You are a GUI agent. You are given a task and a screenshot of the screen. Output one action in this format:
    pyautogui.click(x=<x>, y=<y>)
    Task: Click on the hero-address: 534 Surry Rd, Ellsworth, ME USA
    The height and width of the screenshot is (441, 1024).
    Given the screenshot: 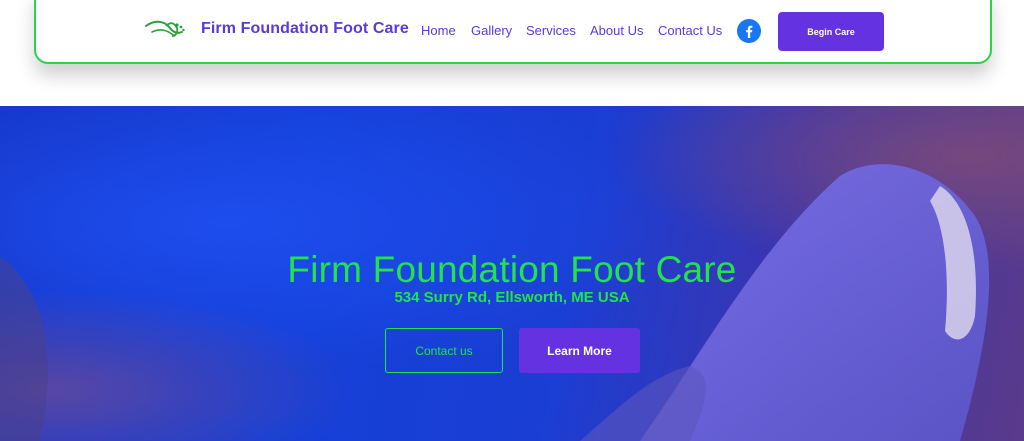 What is the action you would take?
    pyautogui.click(x=512, y=297)
    